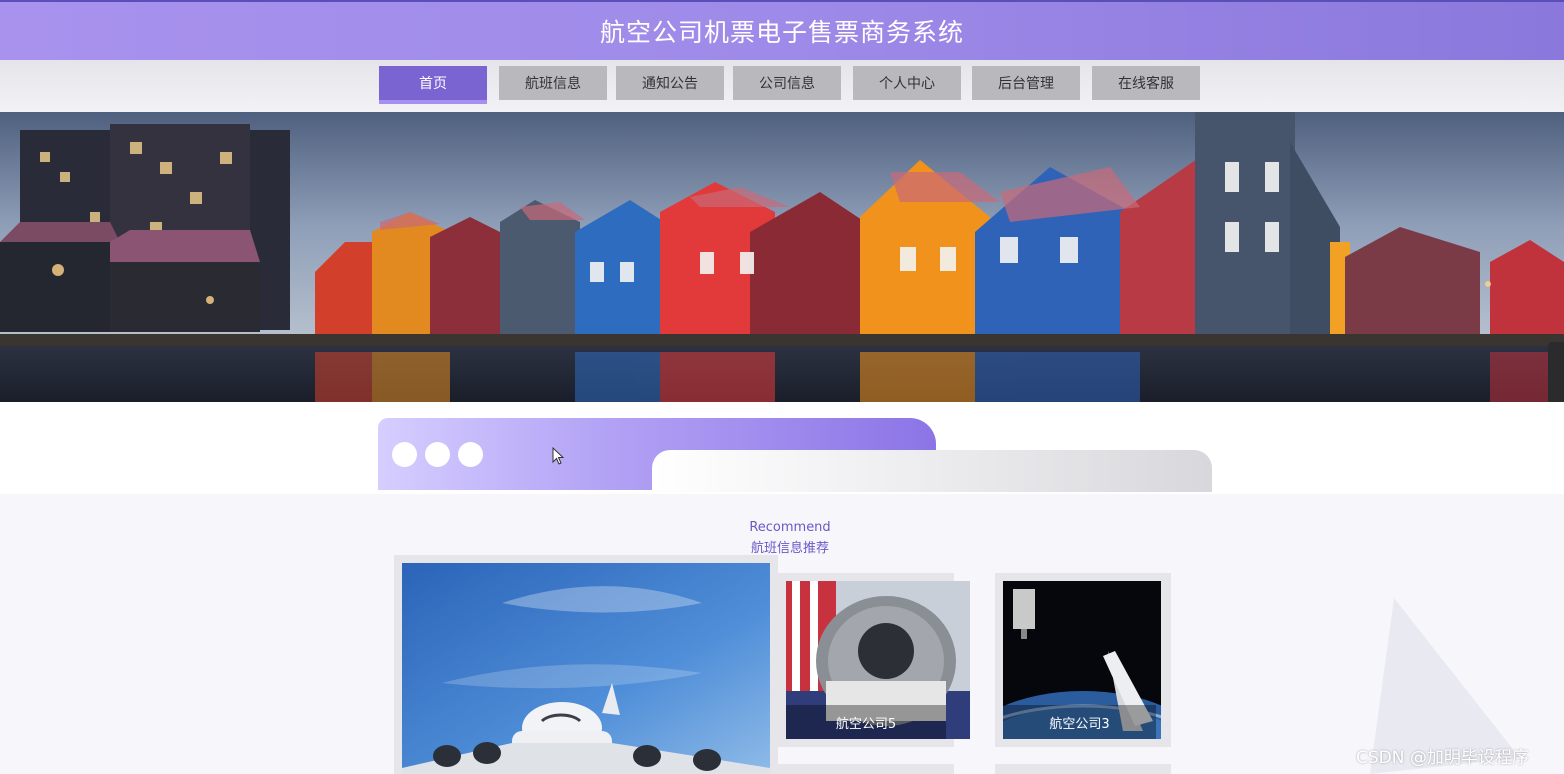 The width and height of the screenshot is (1564, 774). What do you see at coordinates (553, 83) in the screenshot?
I see `nav-item-flights: 航班信息` at bounding box center [553, 83].